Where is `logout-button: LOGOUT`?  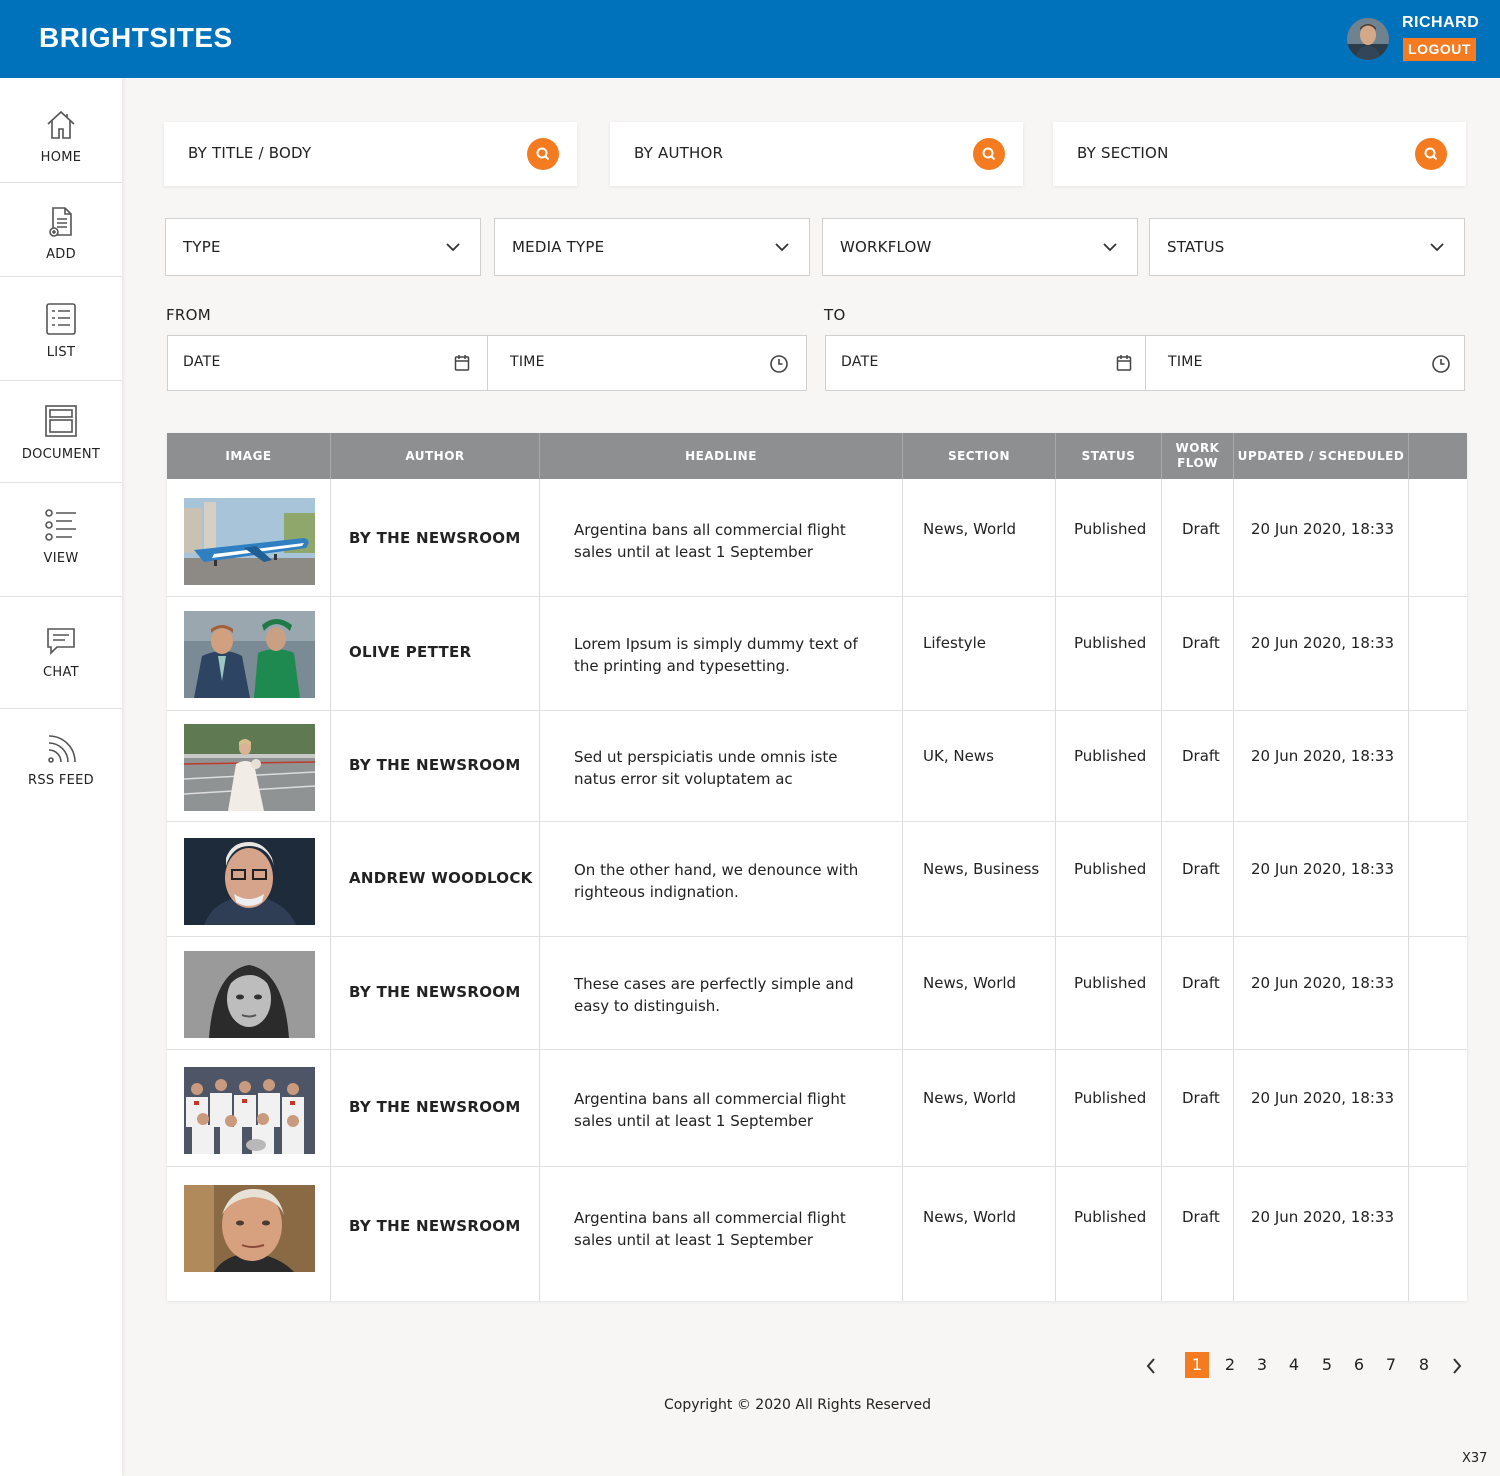
logout-button: LOGOUT is located at coordinates (1439, 49).